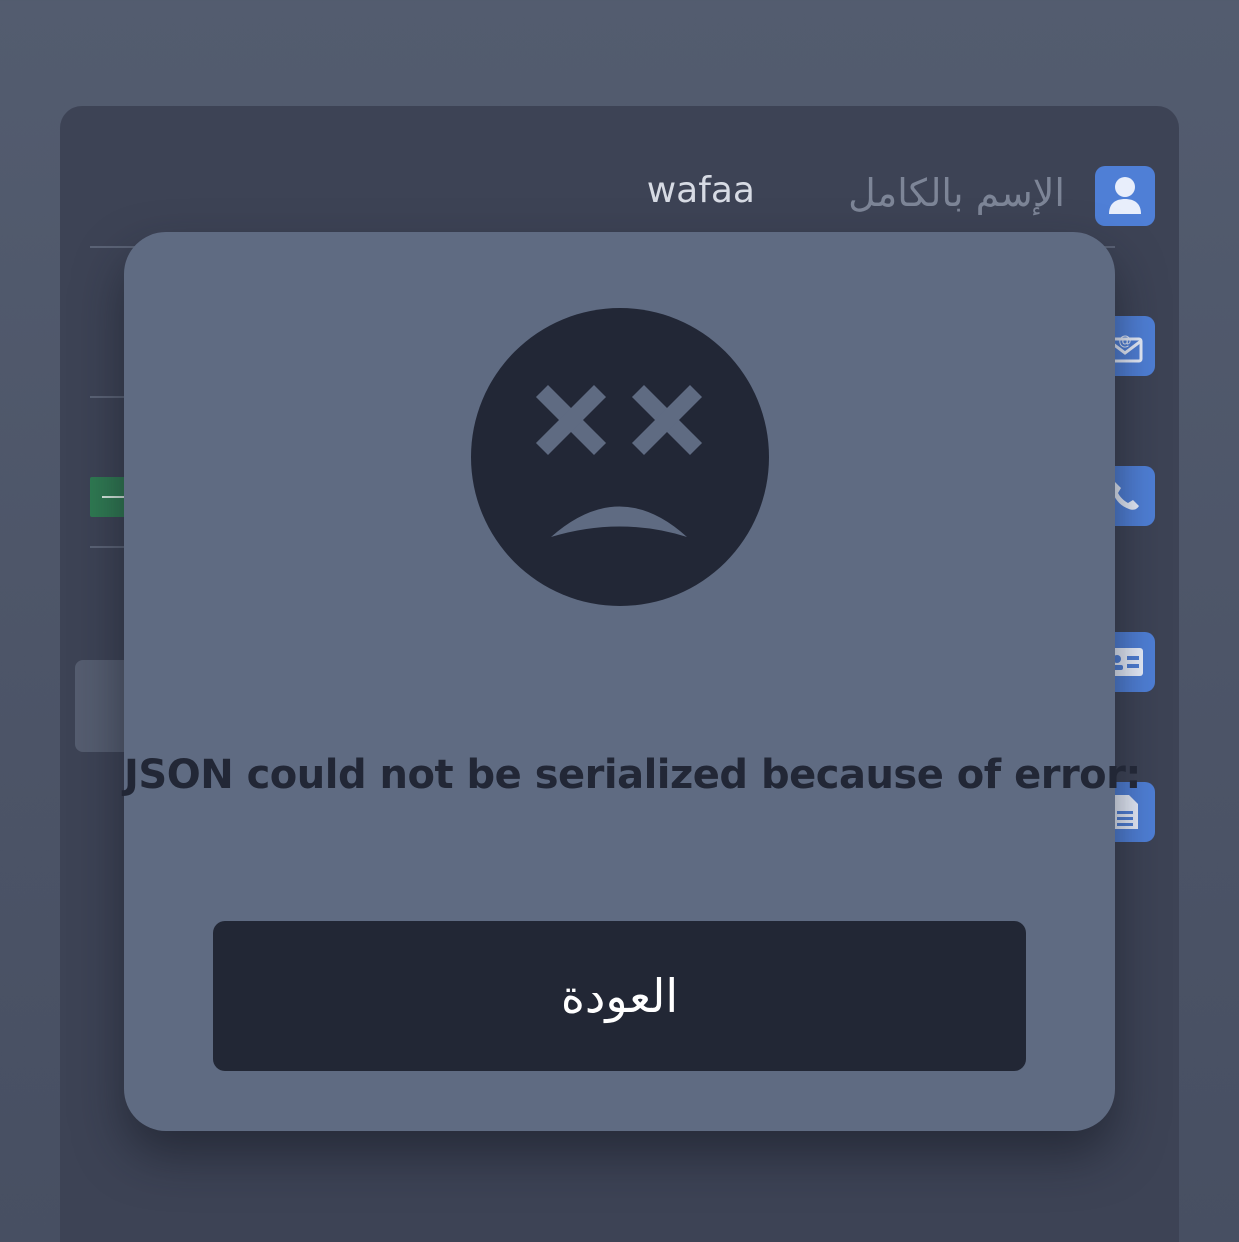 This screenshot has height=1242, width=1239. What do you see at coordinates (956, 193) in the screenshot?
I see `full-name-label: الإسم بالكامل` at bounding box center [956, 193].